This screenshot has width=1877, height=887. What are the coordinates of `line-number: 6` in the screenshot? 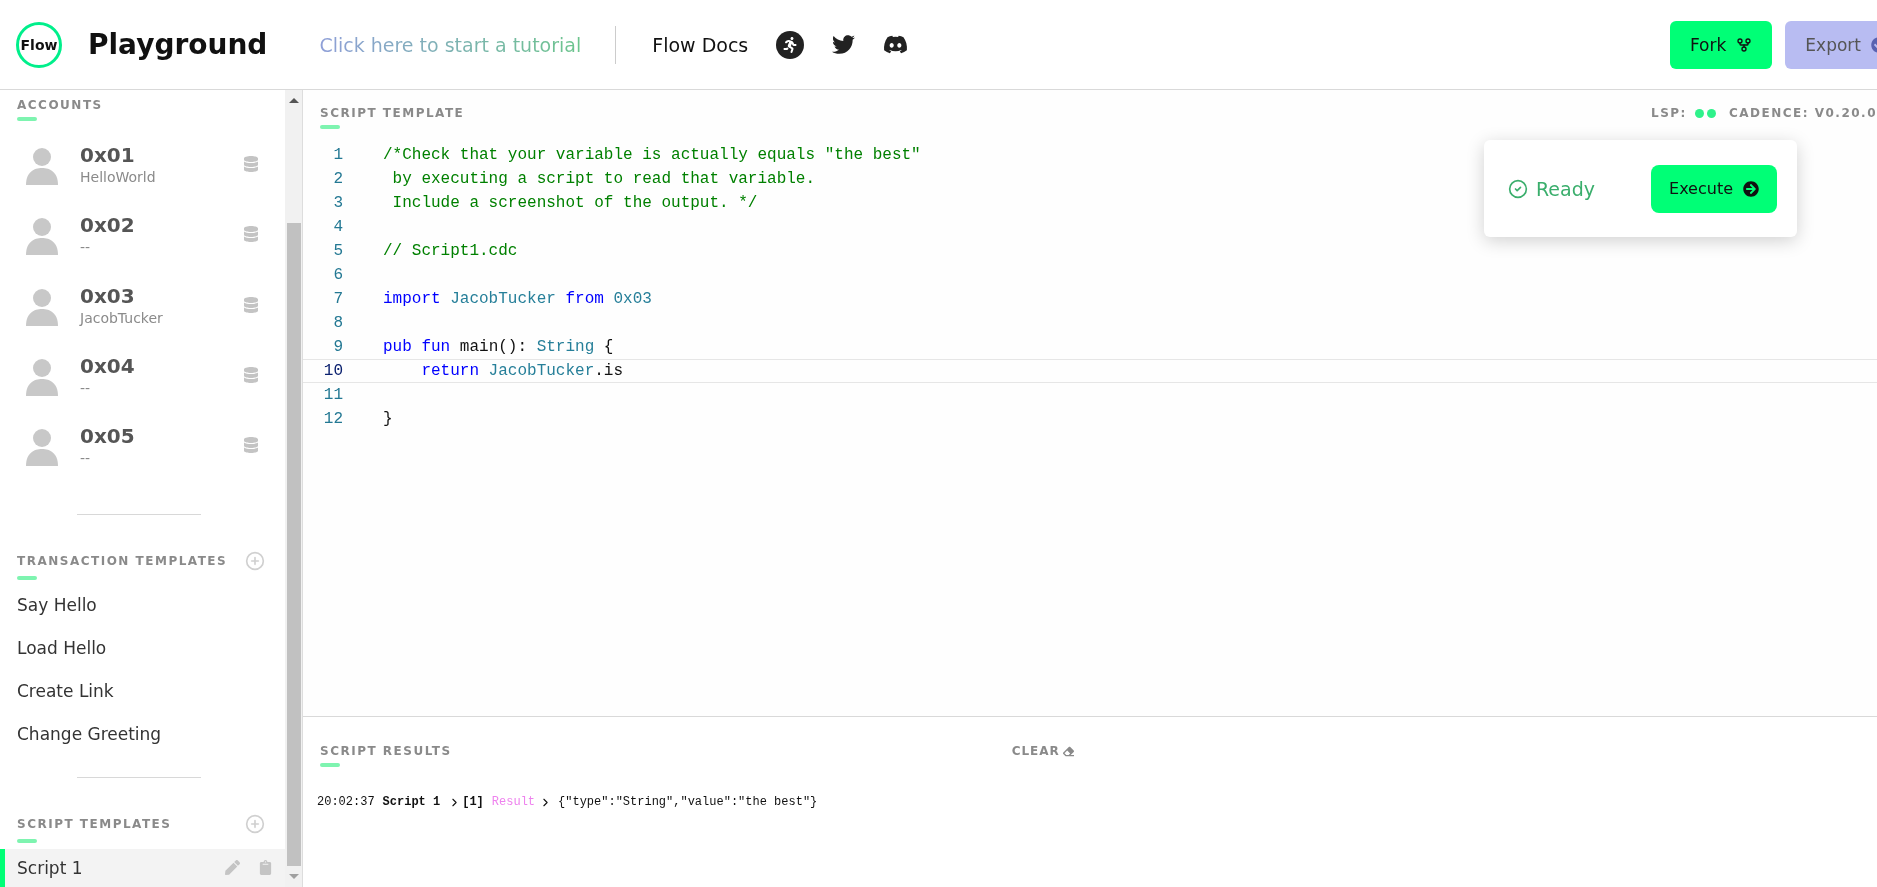 It's located at (337, 275).